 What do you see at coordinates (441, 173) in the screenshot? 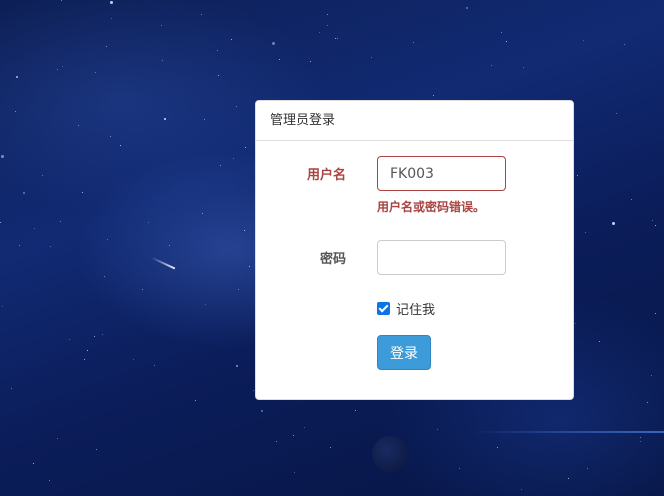
I see `username-input` at bounding box center [441, 173].